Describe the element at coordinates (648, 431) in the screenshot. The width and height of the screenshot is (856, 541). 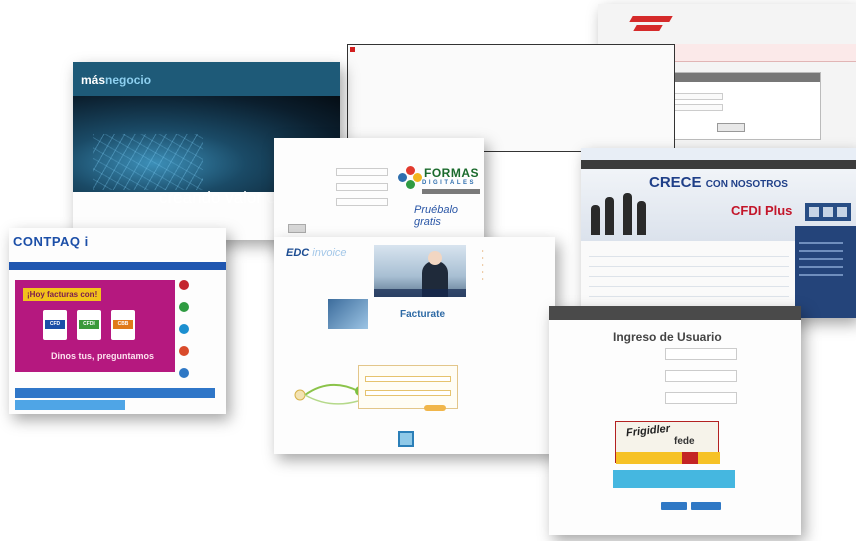
I see `captcha-word-1: Frigidler` at that location.